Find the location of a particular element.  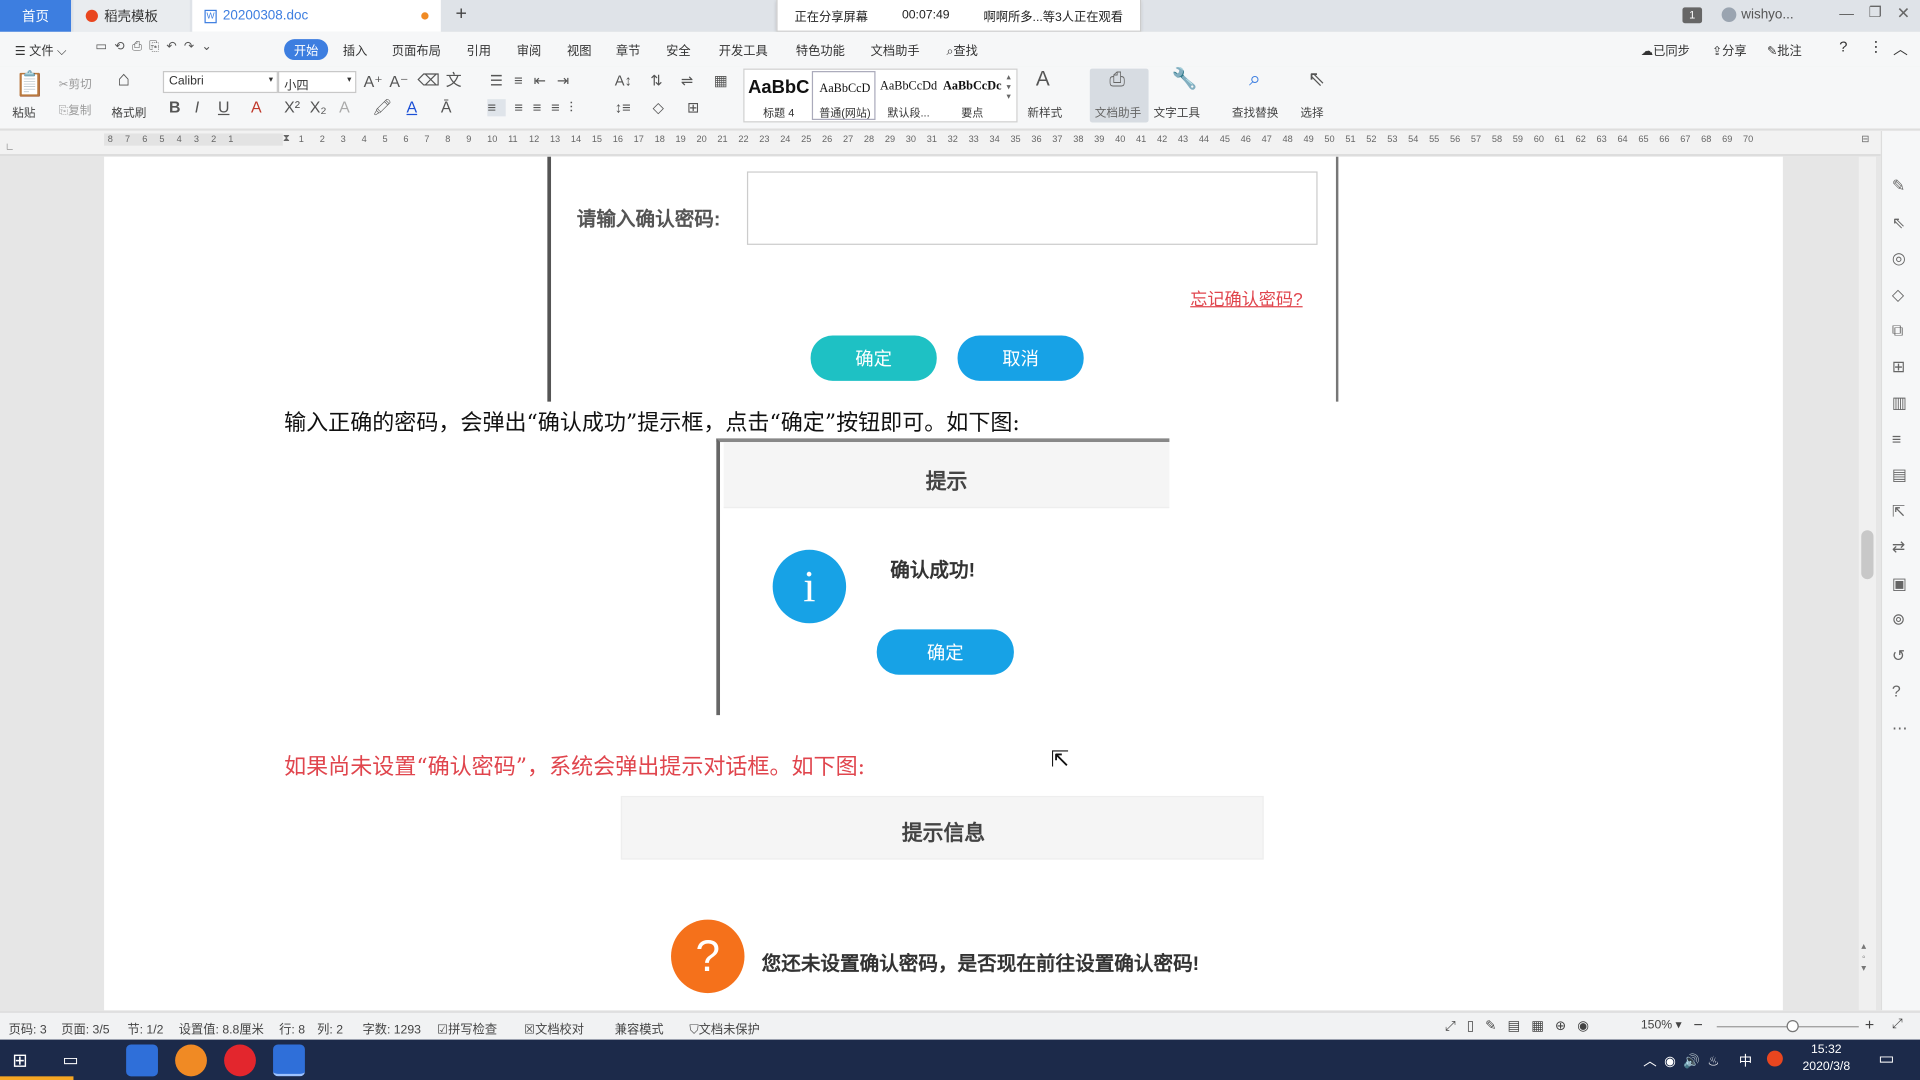

menu-lines-icon: ≡ is located at coordinates (1900, 439).